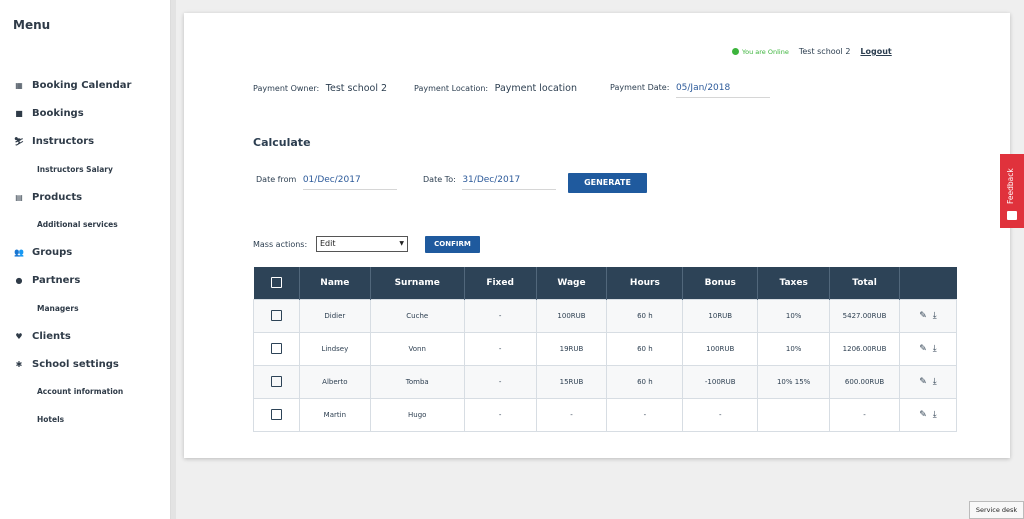  I want to click on calculate-title: Calculate, so click(282, 142).